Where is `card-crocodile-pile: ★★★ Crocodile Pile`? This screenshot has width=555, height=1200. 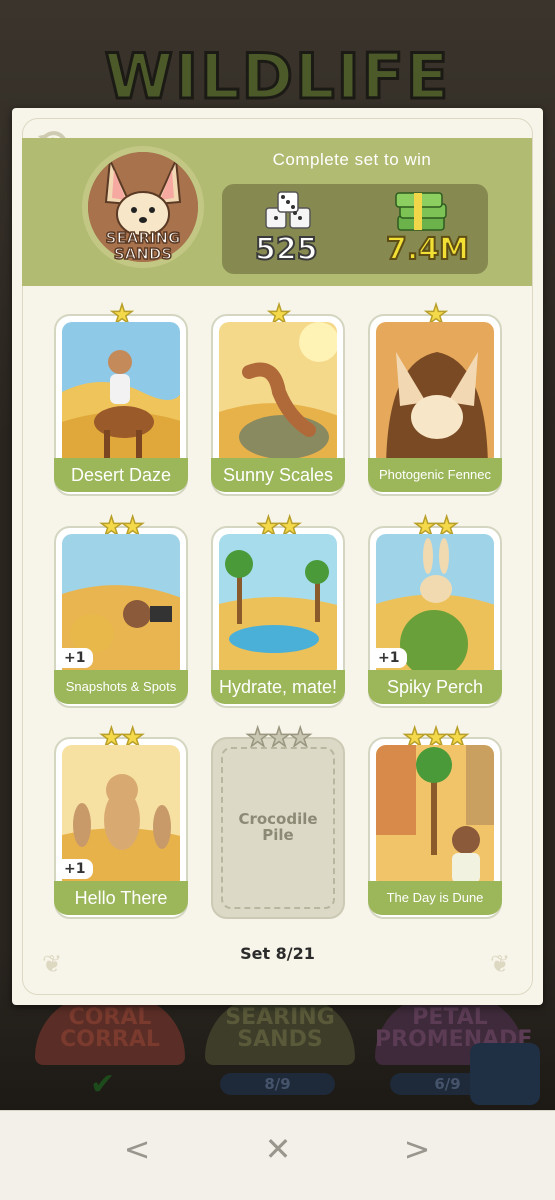 card-crocodile-pile: ★★★ Crocodile Pile is located at coordinates (278, 821).